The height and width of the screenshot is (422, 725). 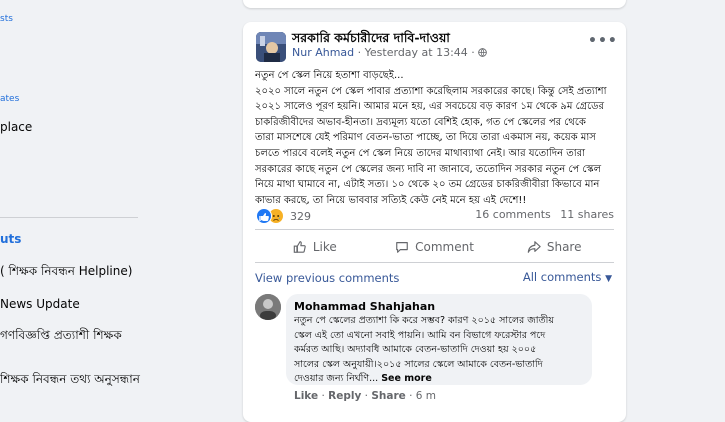 I want to click on comments-count: 16 comments, so click(x=513, y=214).